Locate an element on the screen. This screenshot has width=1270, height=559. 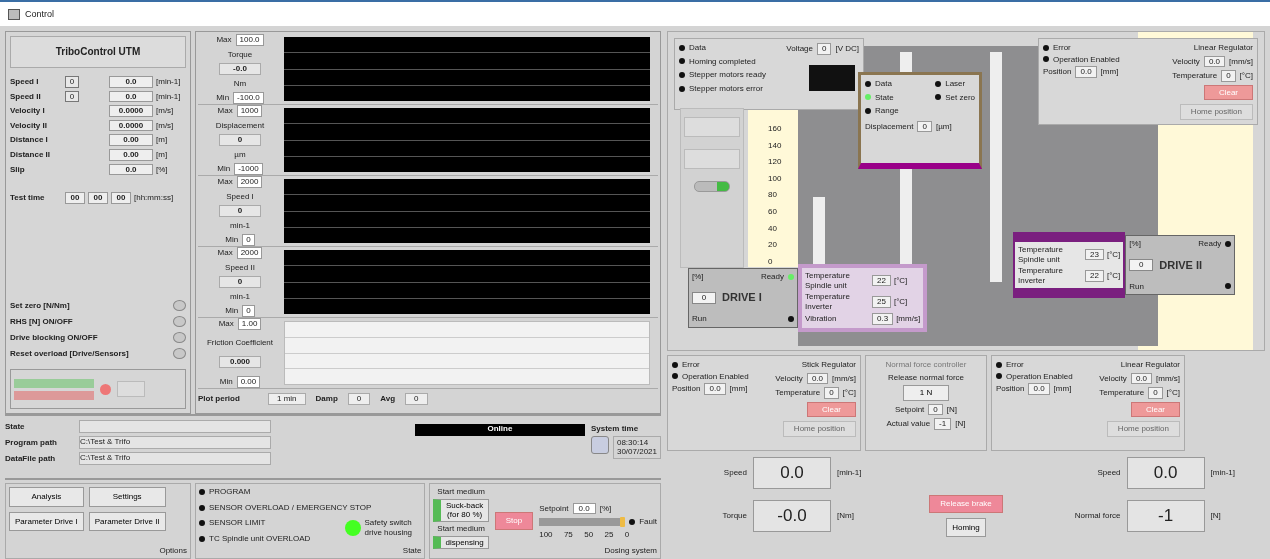
velocity-unit: [mm/s] is located at coordinates (1241, 61).